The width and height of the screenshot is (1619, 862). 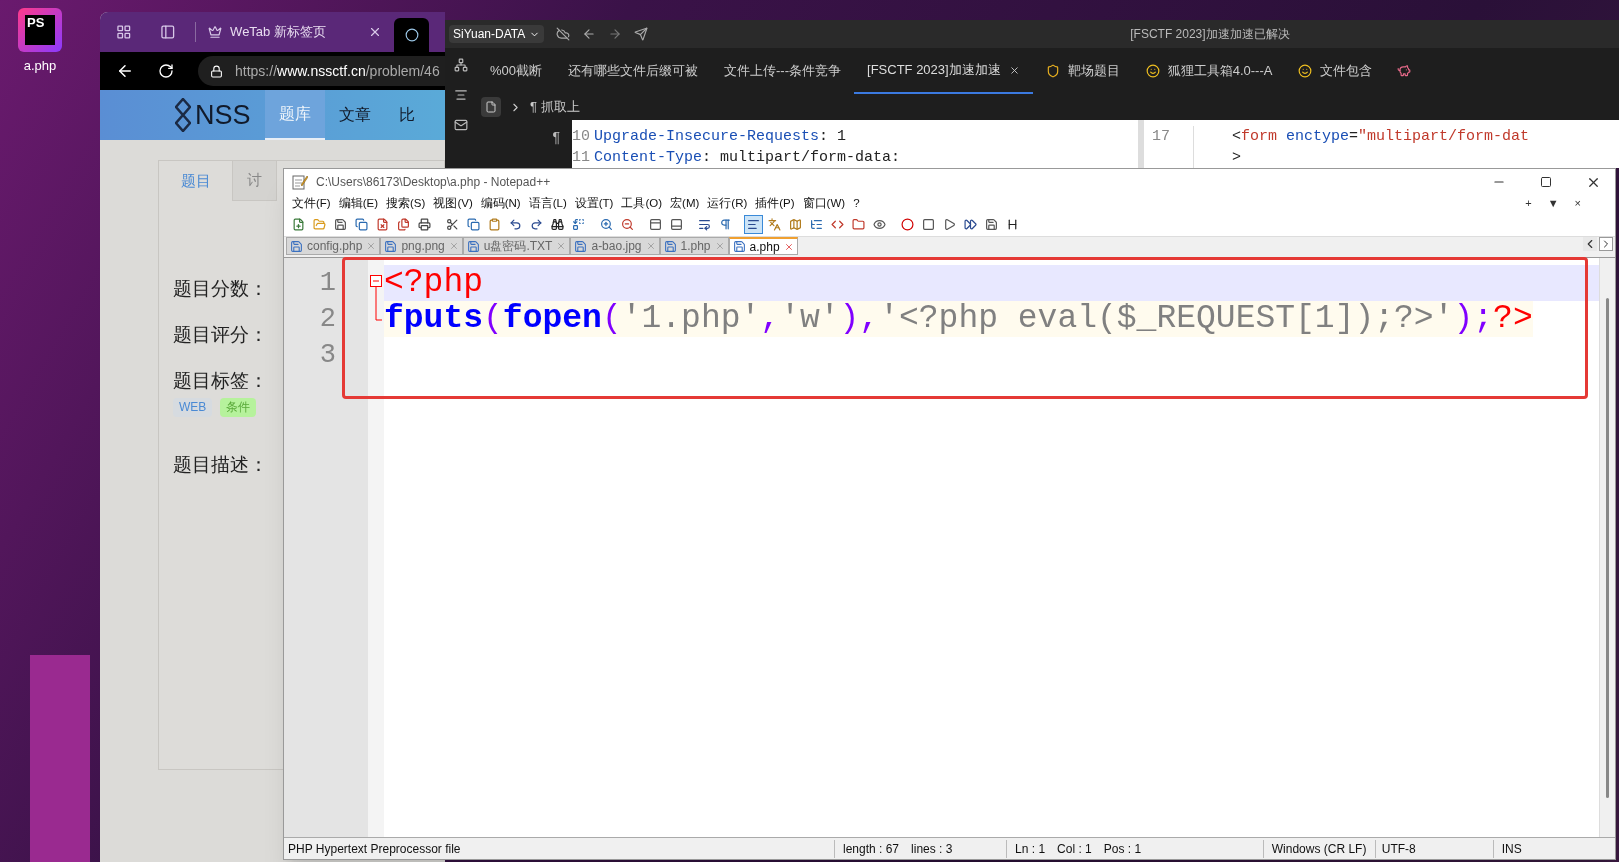 What do you see at coordinates (555, 107) in the screenshot?
I see `breadcrumb-item: ¶ 抓取上` at bounding box center [555, 107].